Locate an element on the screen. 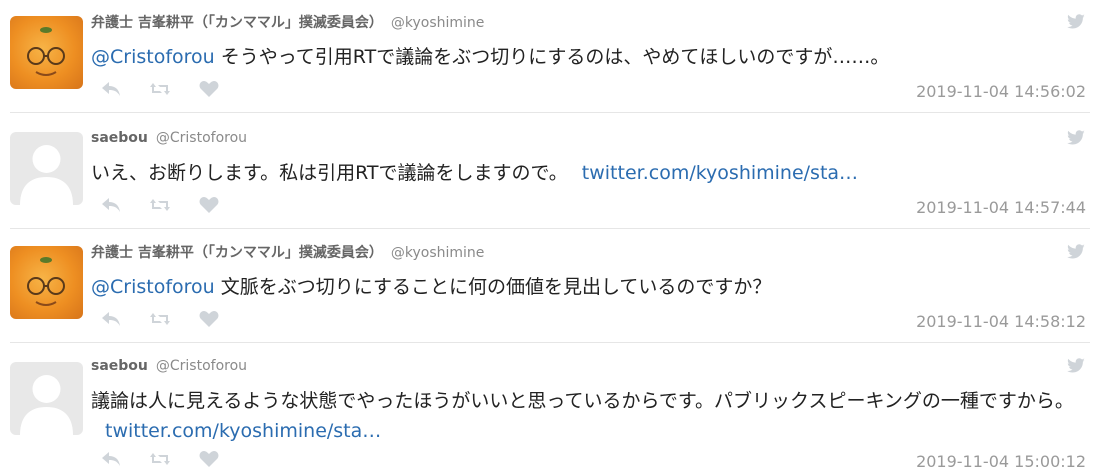  tweet-timestamp: 2019-11-04 14:56:02 is located at coordinates (1001, 91).